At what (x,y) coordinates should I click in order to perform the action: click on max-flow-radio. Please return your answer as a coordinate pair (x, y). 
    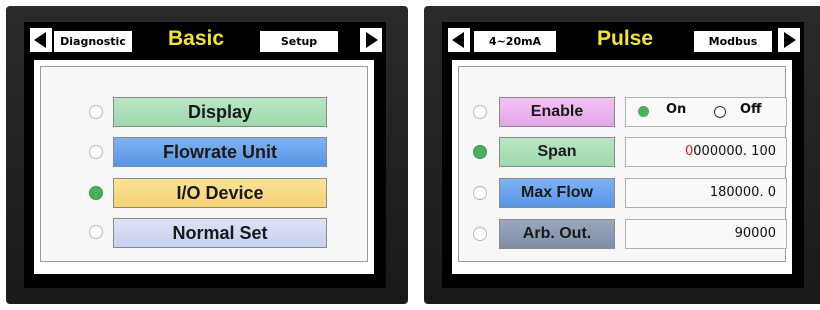
    Looking at the image, I should click on (480, 193).